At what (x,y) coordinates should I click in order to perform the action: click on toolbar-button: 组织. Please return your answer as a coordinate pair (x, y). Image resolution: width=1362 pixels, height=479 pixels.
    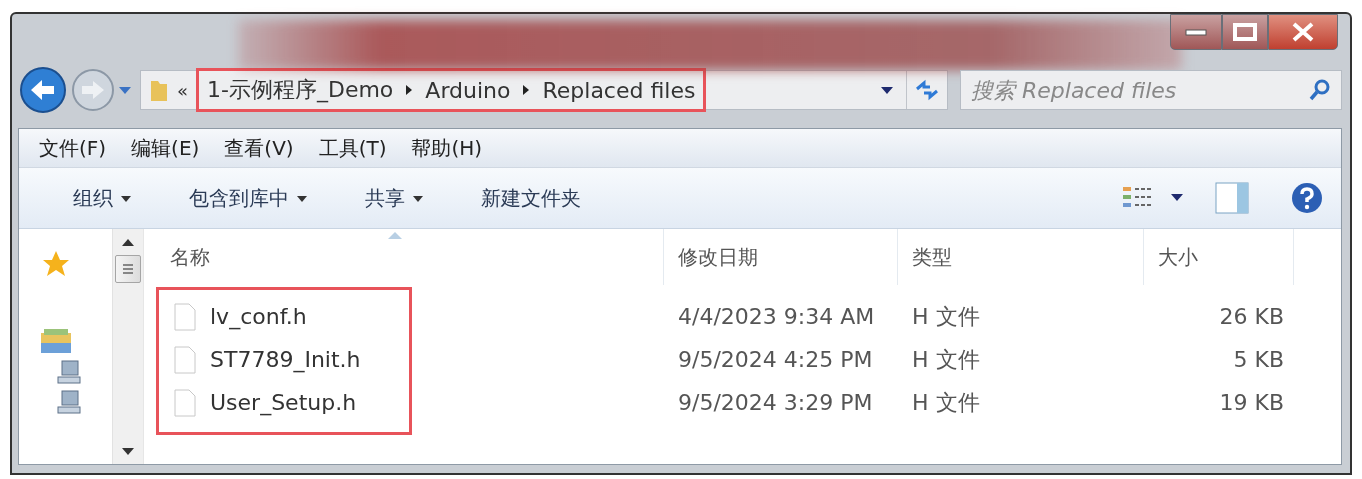
    Looking at the image, I should click on (102, 198).